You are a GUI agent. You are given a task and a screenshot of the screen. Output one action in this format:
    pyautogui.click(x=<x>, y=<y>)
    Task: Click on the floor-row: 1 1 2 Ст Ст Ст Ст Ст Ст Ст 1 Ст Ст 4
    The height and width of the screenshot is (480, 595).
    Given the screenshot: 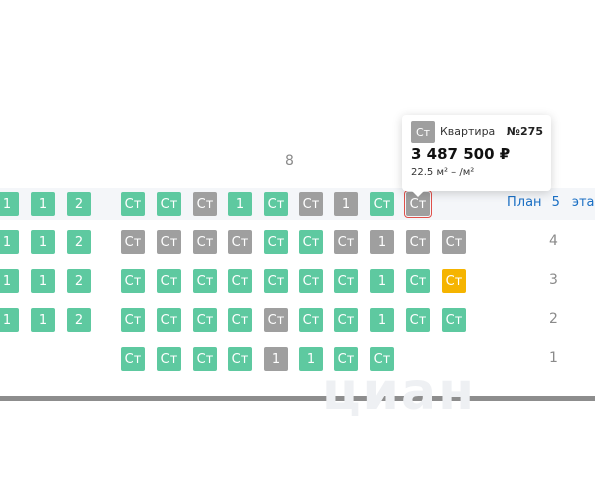 What is the action you would take?
    pyautogui.click(x=297, y=242)
    